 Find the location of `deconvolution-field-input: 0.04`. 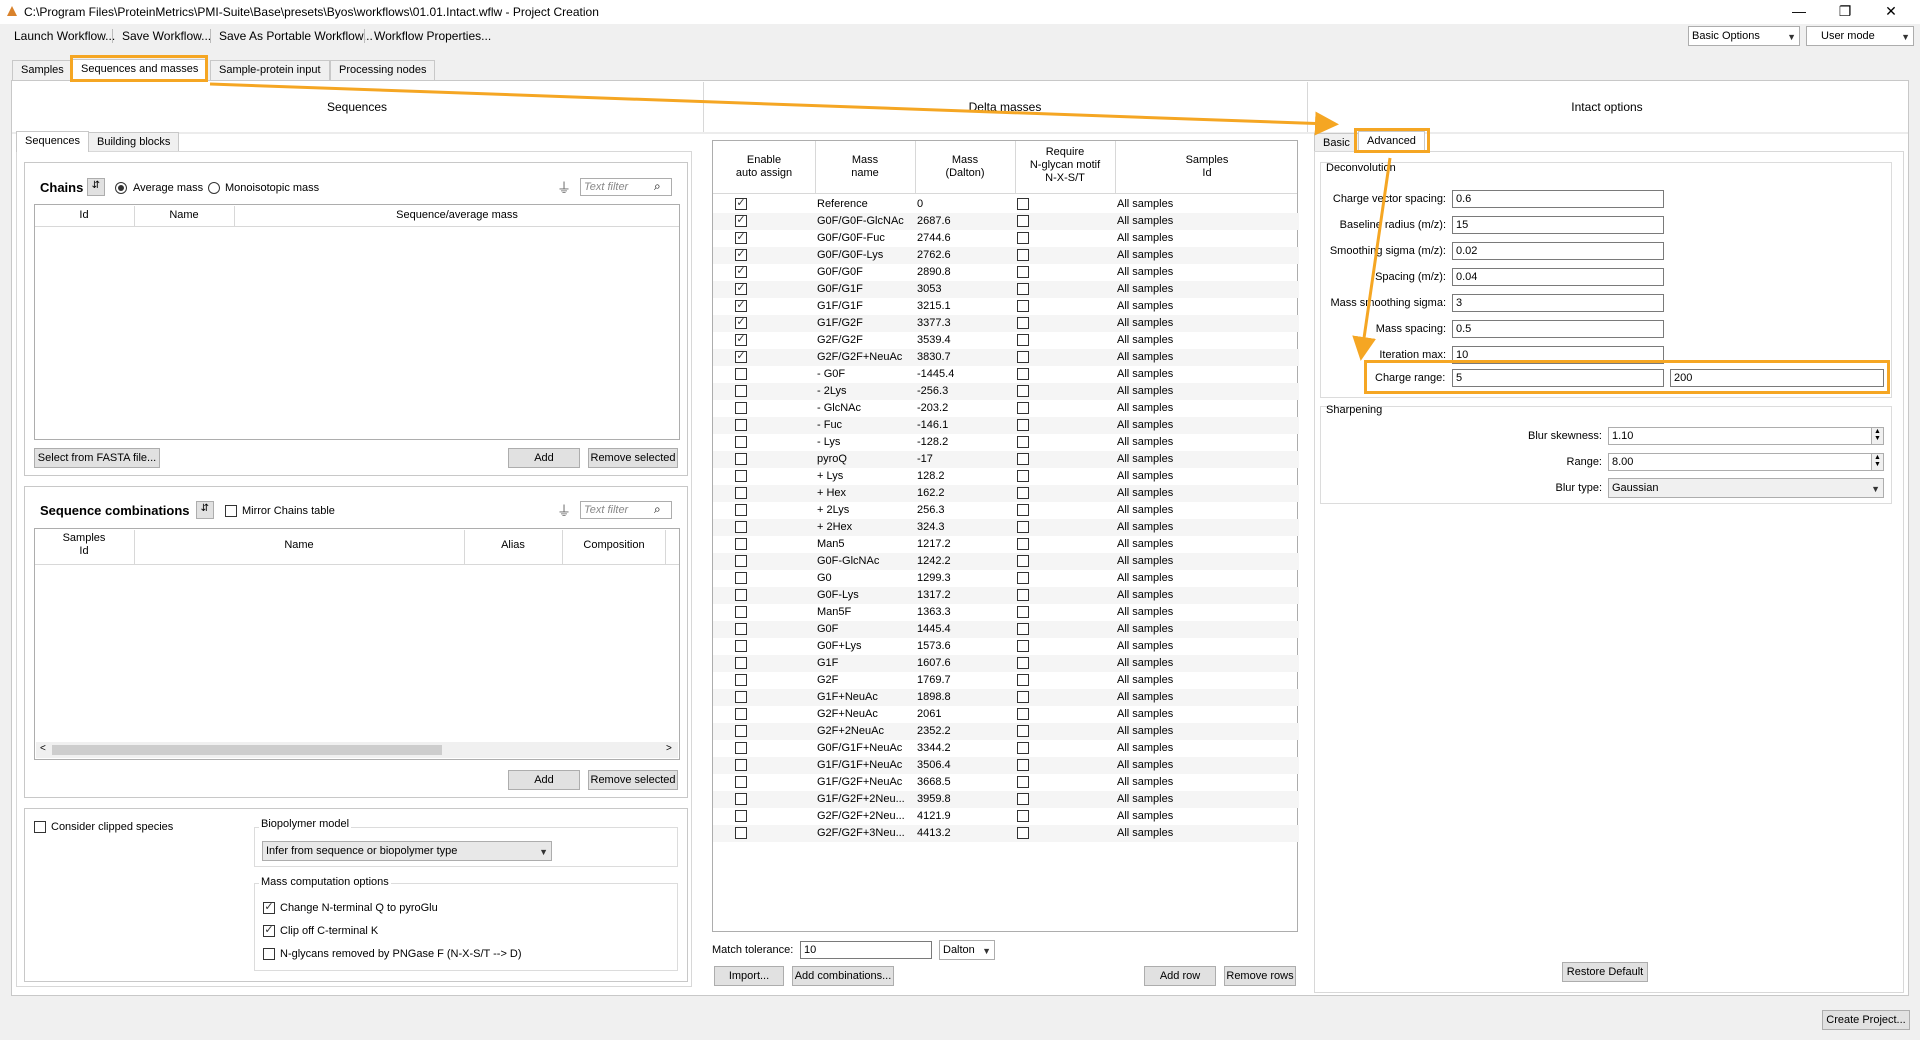

deconvolution-field-input: 0.04 is located at coordinates (1558, 277).